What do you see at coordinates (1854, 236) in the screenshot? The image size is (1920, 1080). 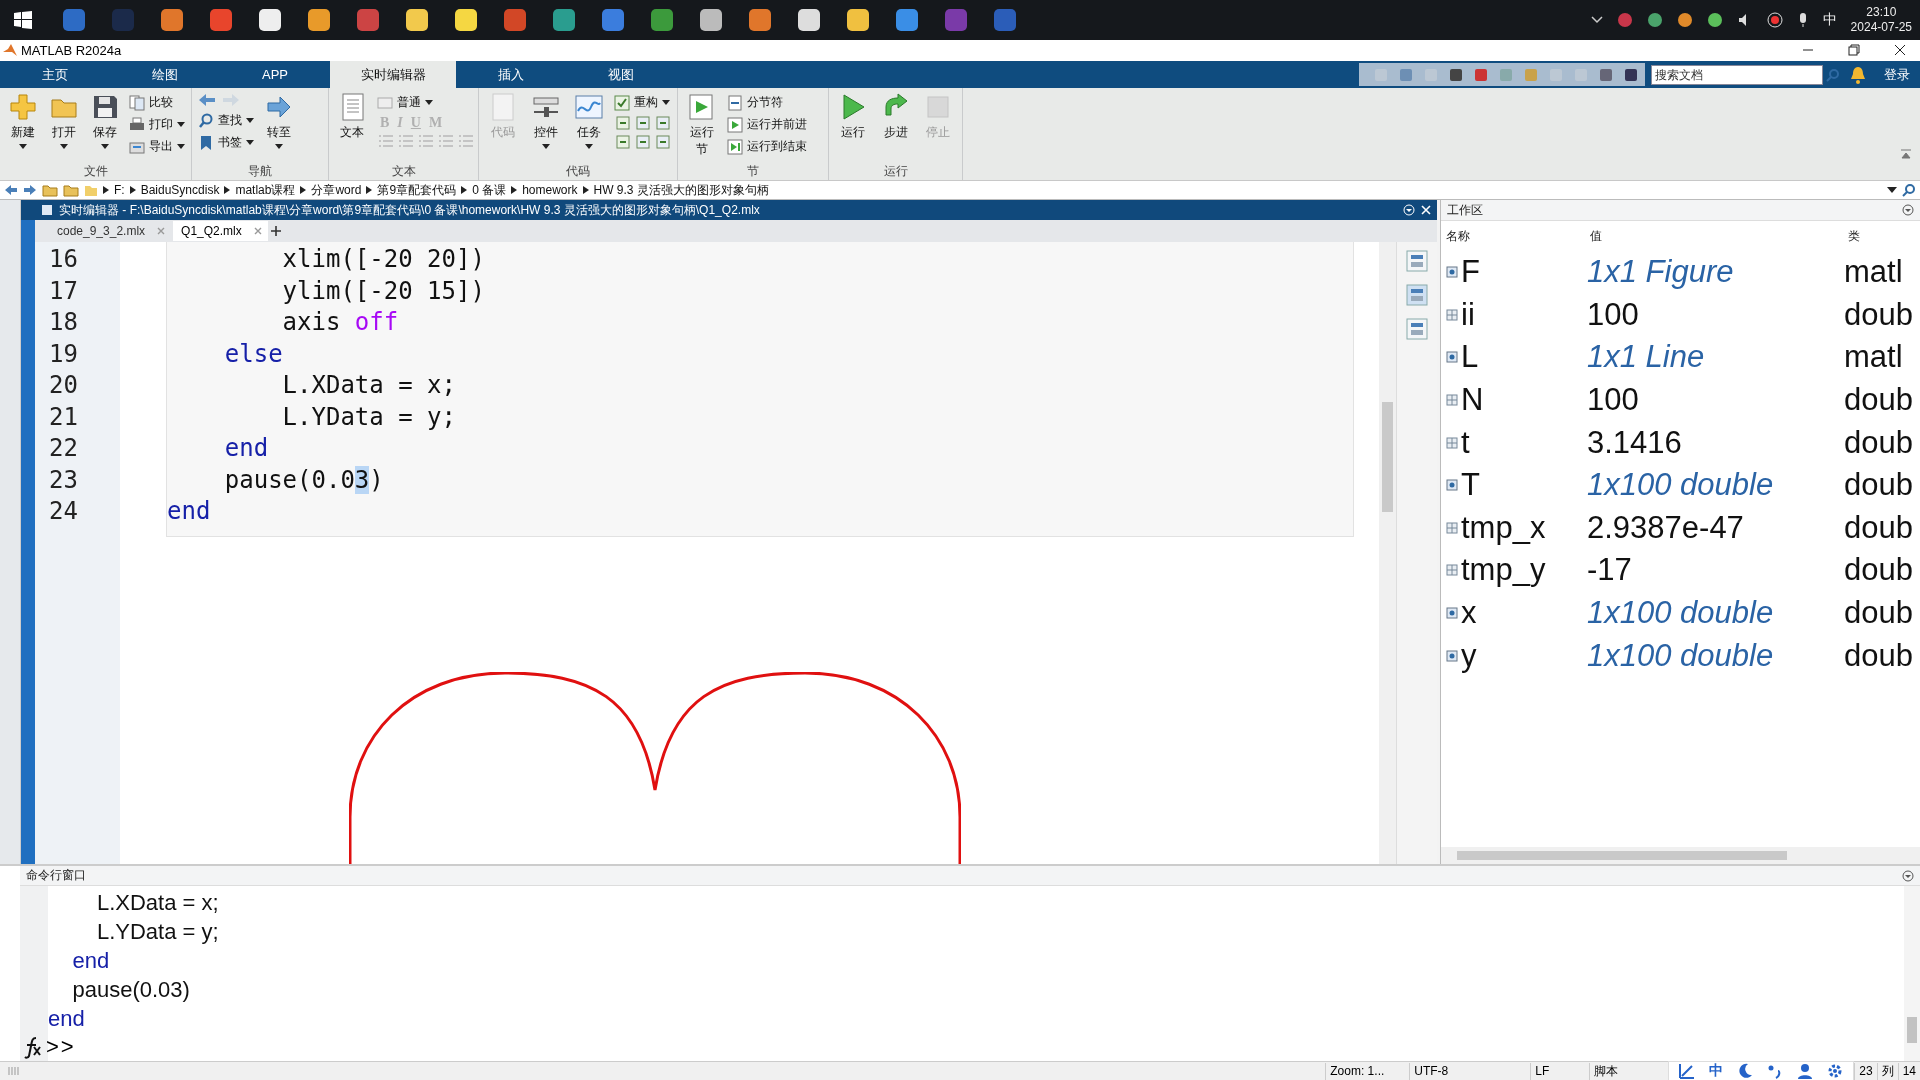 I see `column-header: 类` at bounding box center [1854, 236].